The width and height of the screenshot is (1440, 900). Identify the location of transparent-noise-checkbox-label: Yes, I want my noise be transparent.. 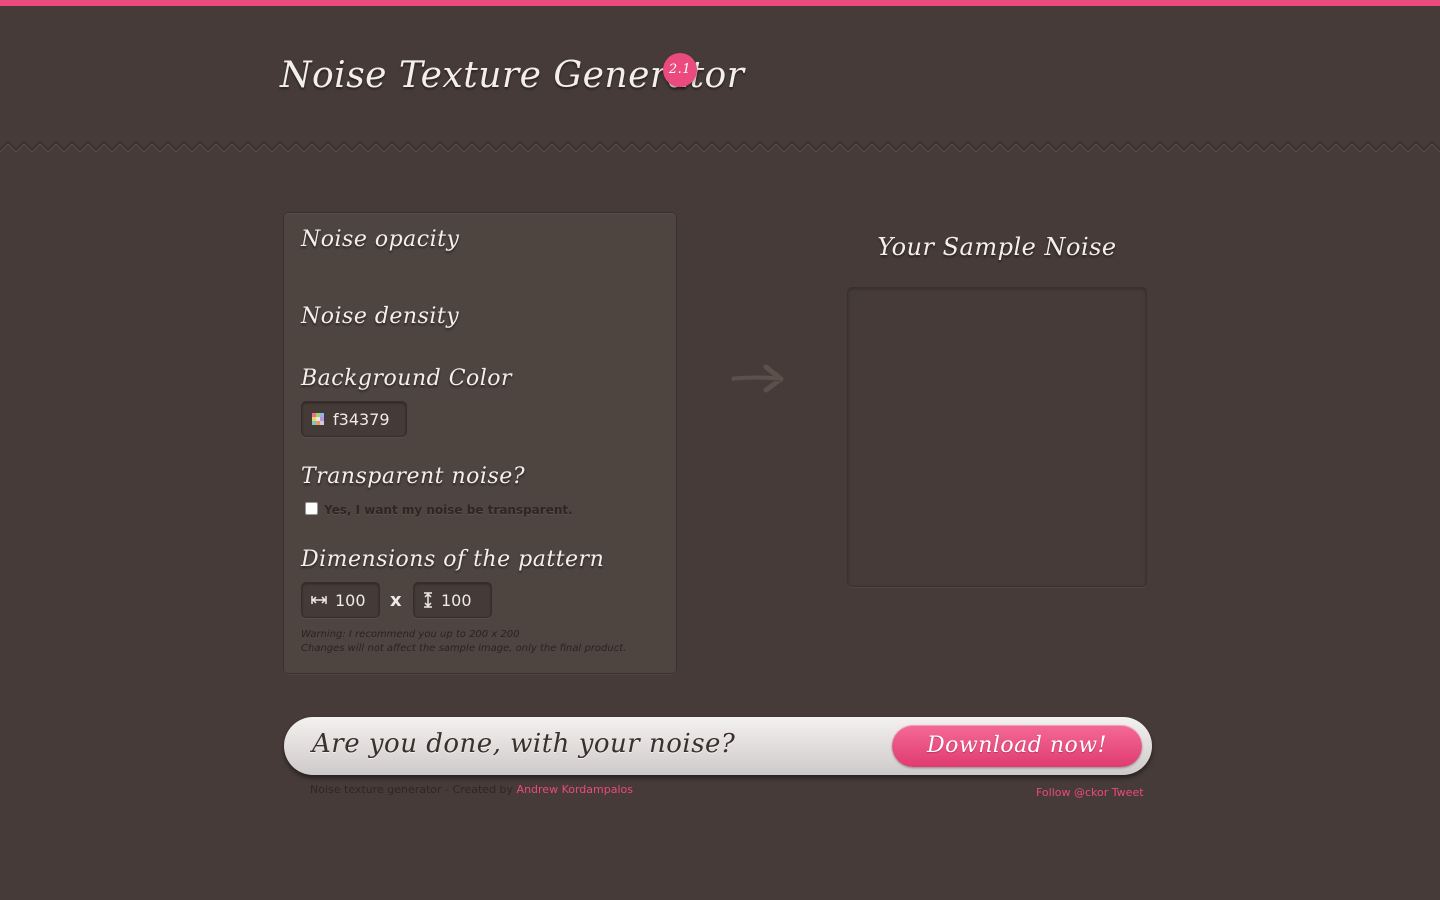
(448, 510).